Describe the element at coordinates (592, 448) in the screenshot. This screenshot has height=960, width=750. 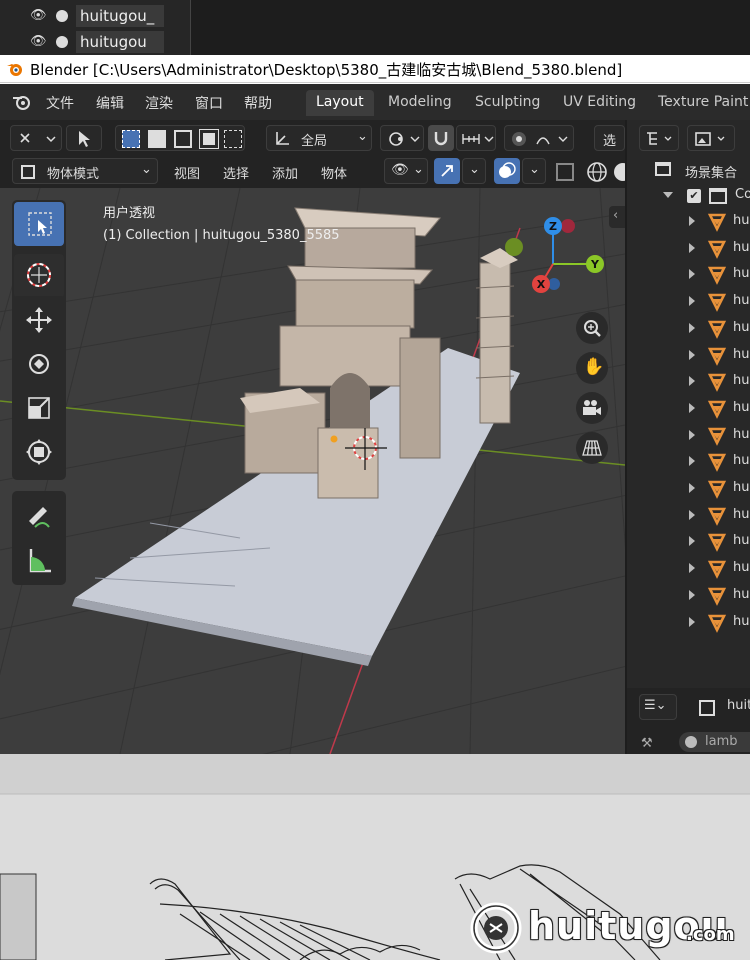
I see `perspective-toggle-button` at that location.